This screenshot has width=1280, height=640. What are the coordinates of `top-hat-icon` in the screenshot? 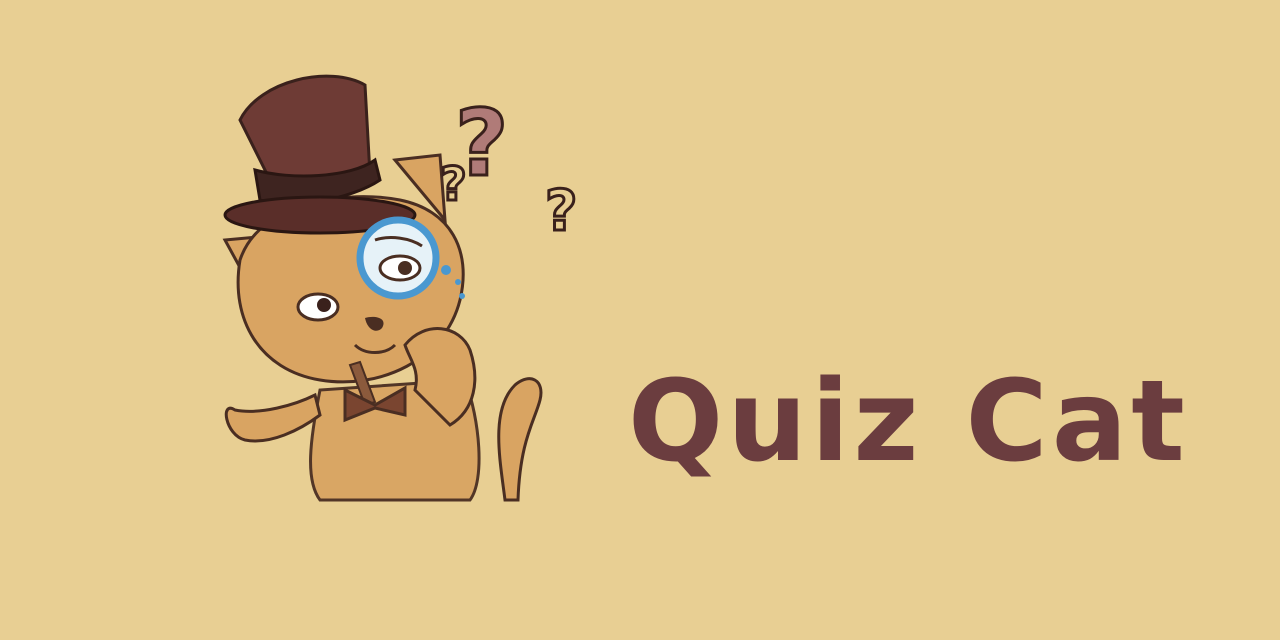 It's located at (320, 154).